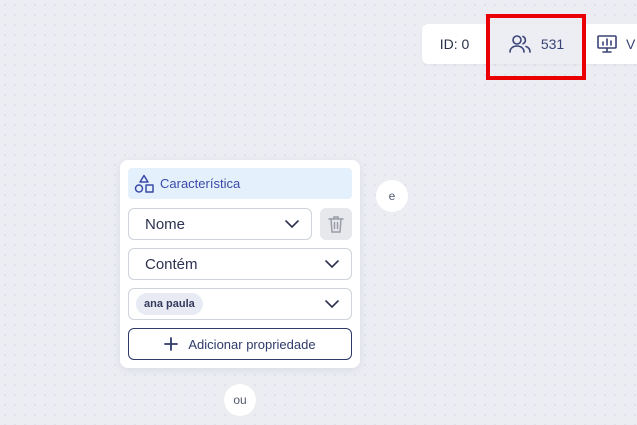 The image size is (637, 425). I want to click on audience-count-button: 531, so click(536, 44).